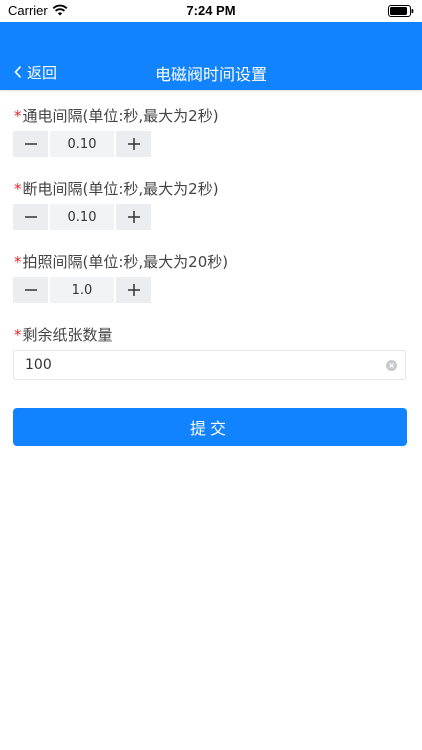 This screenshot has height=750, width=422. I want to click on power-on-interval-label: *通电间隔(单位:秒,最大为2秒), so click(116, 115).